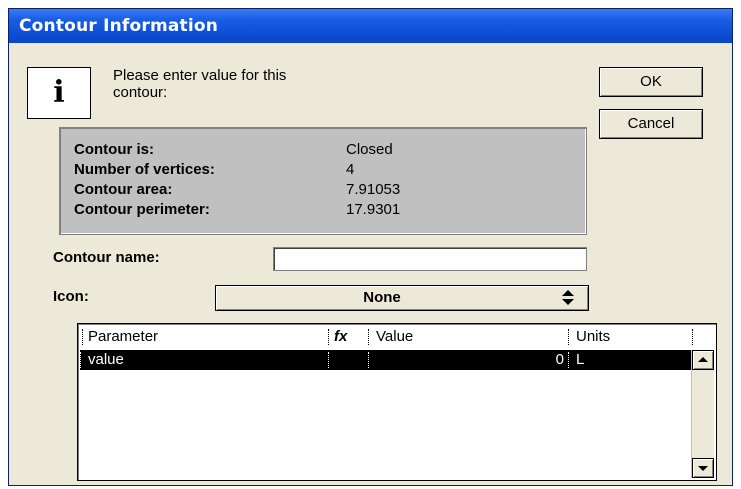 The width and height of the screenshot is (741, 489). What do you see at coordinates (430, 259) in the screenshot?
I see `contour-name-input` at bounding box center [430, 259].